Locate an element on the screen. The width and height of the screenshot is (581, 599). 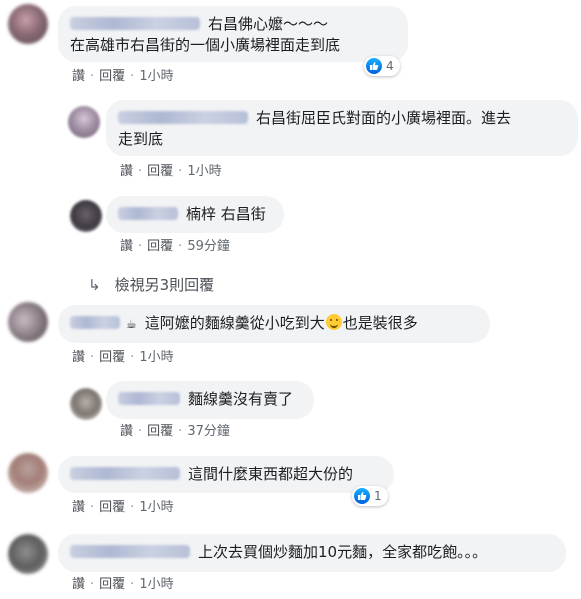
comment-text: 上次去買個炒麵加10元麵，全家都吃飽。。。 is located at coordinates (343, 552).